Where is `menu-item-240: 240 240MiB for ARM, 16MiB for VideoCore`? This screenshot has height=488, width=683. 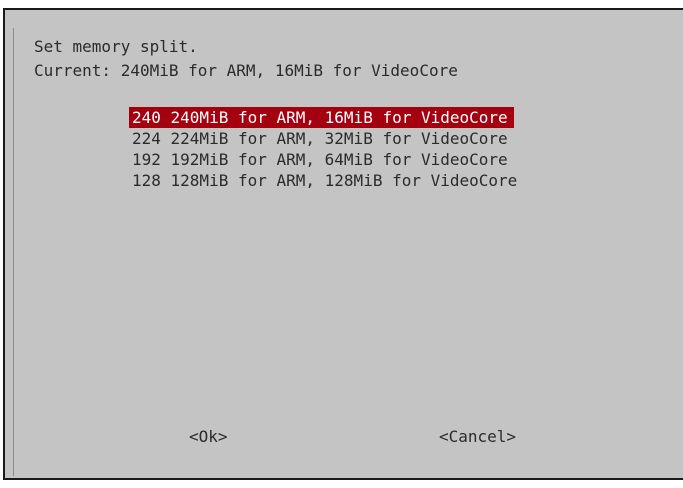 menu-item-240: 240 240MiB for ARM, 16MiB for VideoCore is located at coordinates (321, 117).